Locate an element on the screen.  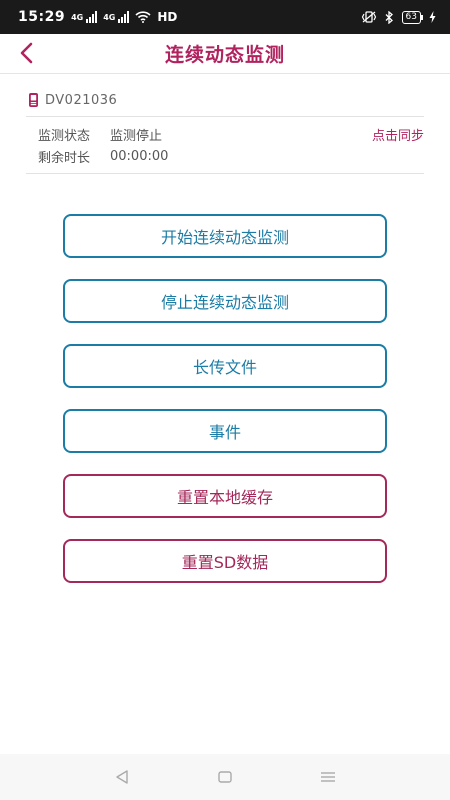
signal-label: 4G is located at coordinates (77, 17).